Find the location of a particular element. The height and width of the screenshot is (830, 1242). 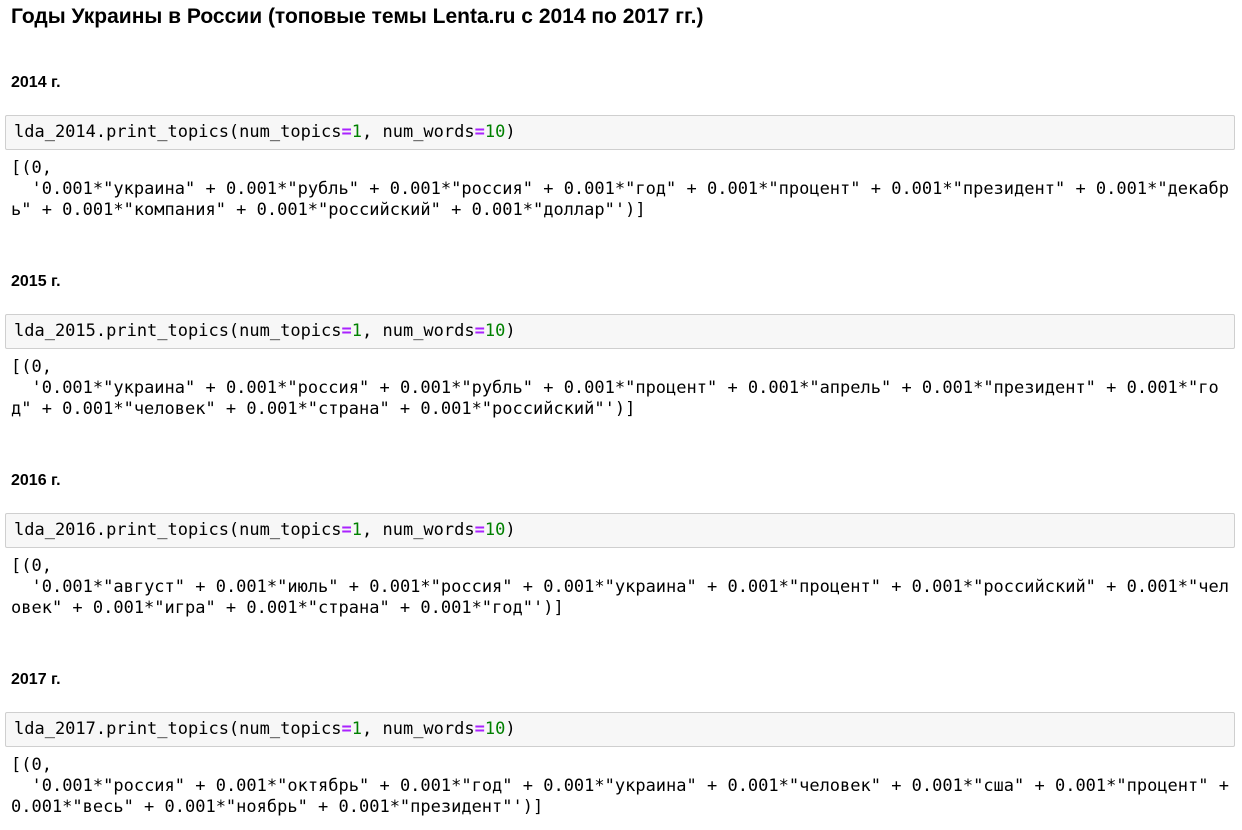

year-heading: 2016 г. is located at coordinates (36, 480).